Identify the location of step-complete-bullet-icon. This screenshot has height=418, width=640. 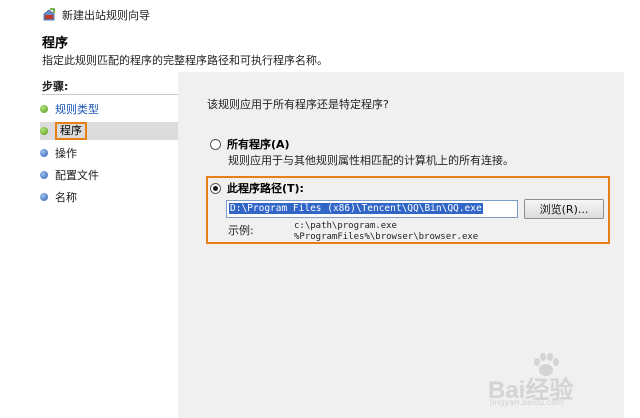
(44, 109).